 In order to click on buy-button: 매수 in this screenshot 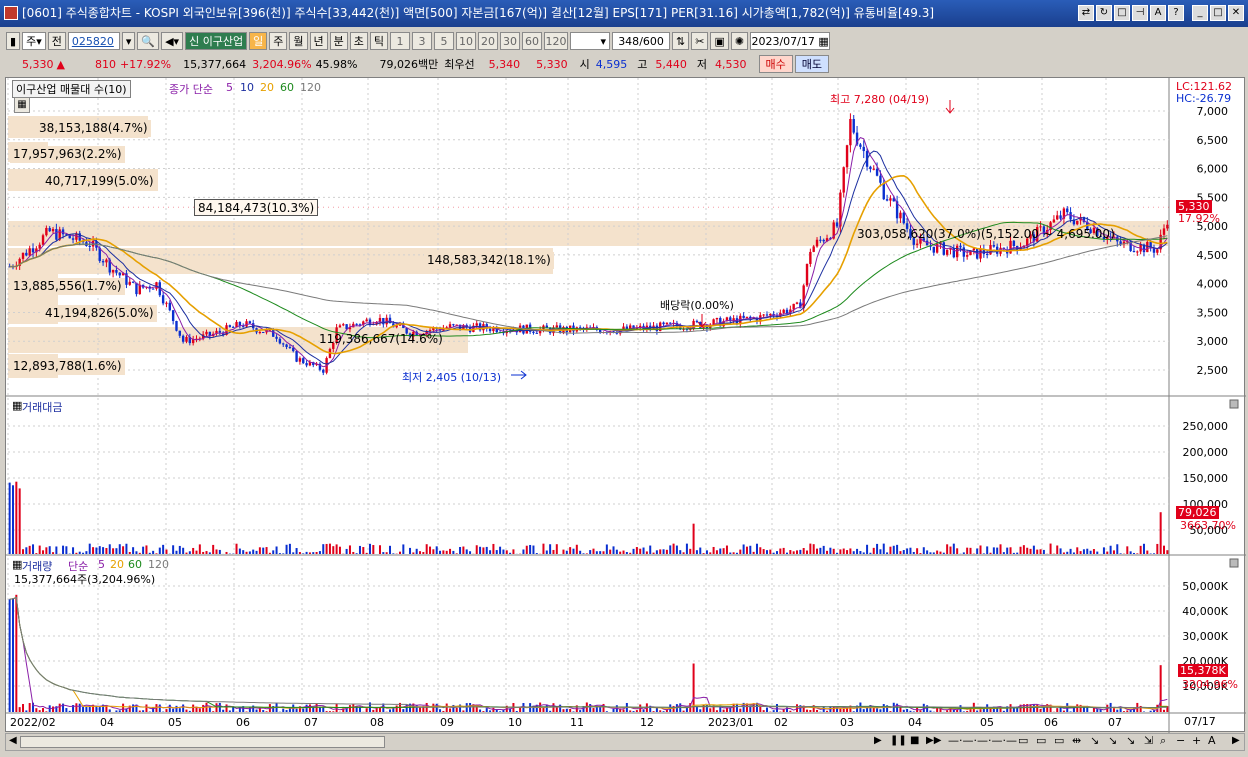, I will do `click(775, 64)`.